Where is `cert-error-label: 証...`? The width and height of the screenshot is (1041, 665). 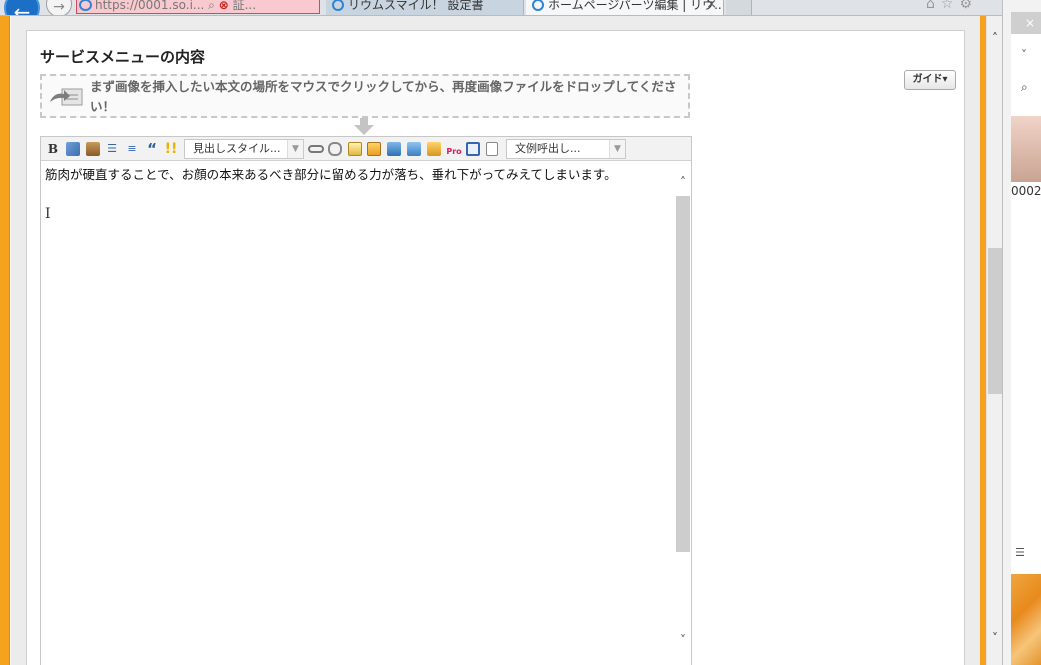 cert-error-label: 証... is located at coordinates (244, 6).